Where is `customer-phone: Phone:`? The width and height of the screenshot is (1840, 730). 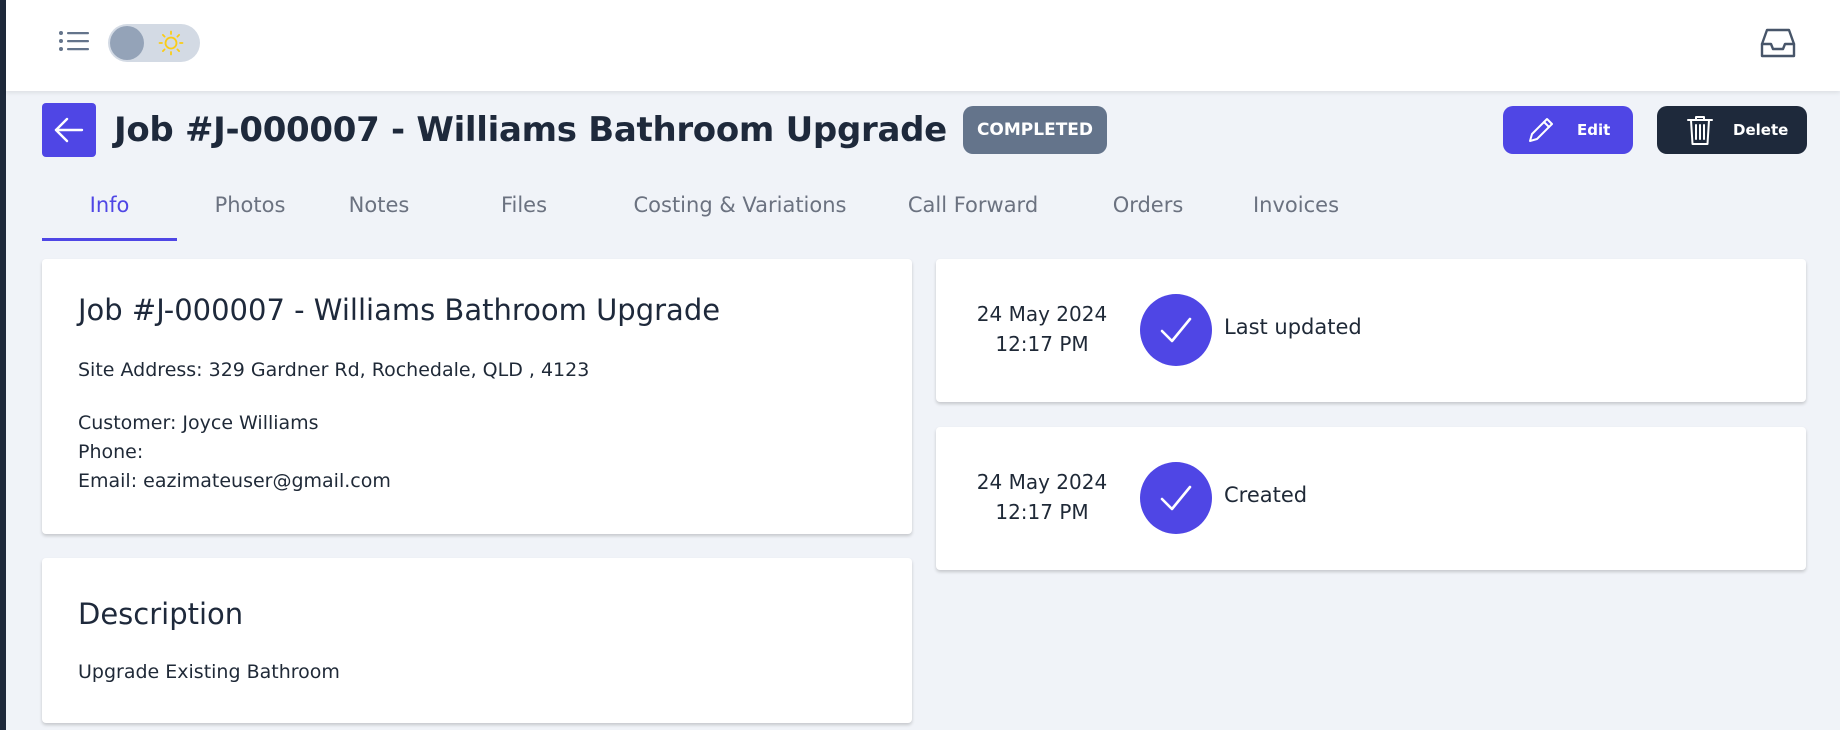 customer-phone: Phone: is located at coordinates (111, 452).